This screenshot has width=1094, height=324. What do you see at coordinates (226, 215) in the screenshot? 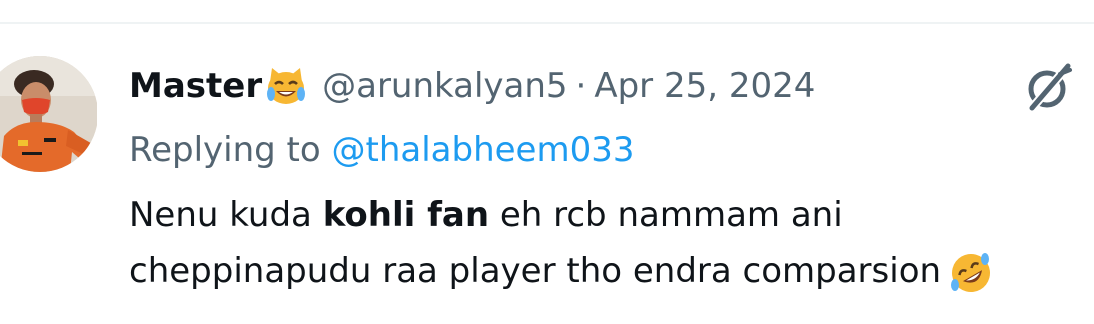
I see `tweet-text-segment: Nenu kuda` at bounding box center [226, 215].